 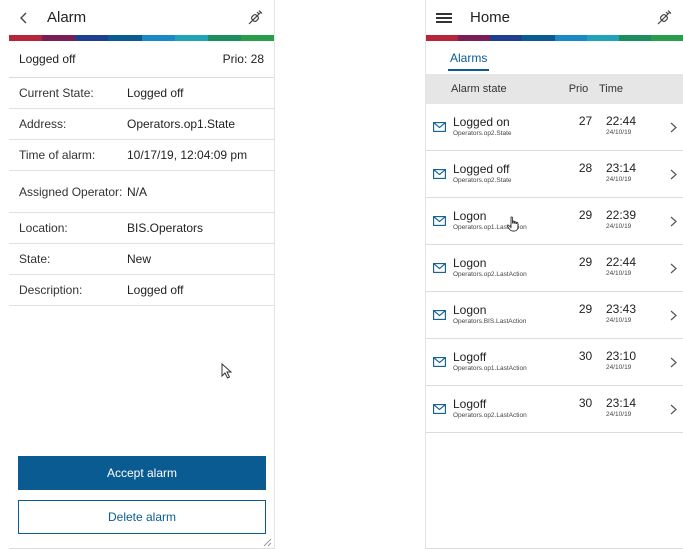 I want to click on alarm-source: Operators.op1.LastAction, so click(x=490, y=368).